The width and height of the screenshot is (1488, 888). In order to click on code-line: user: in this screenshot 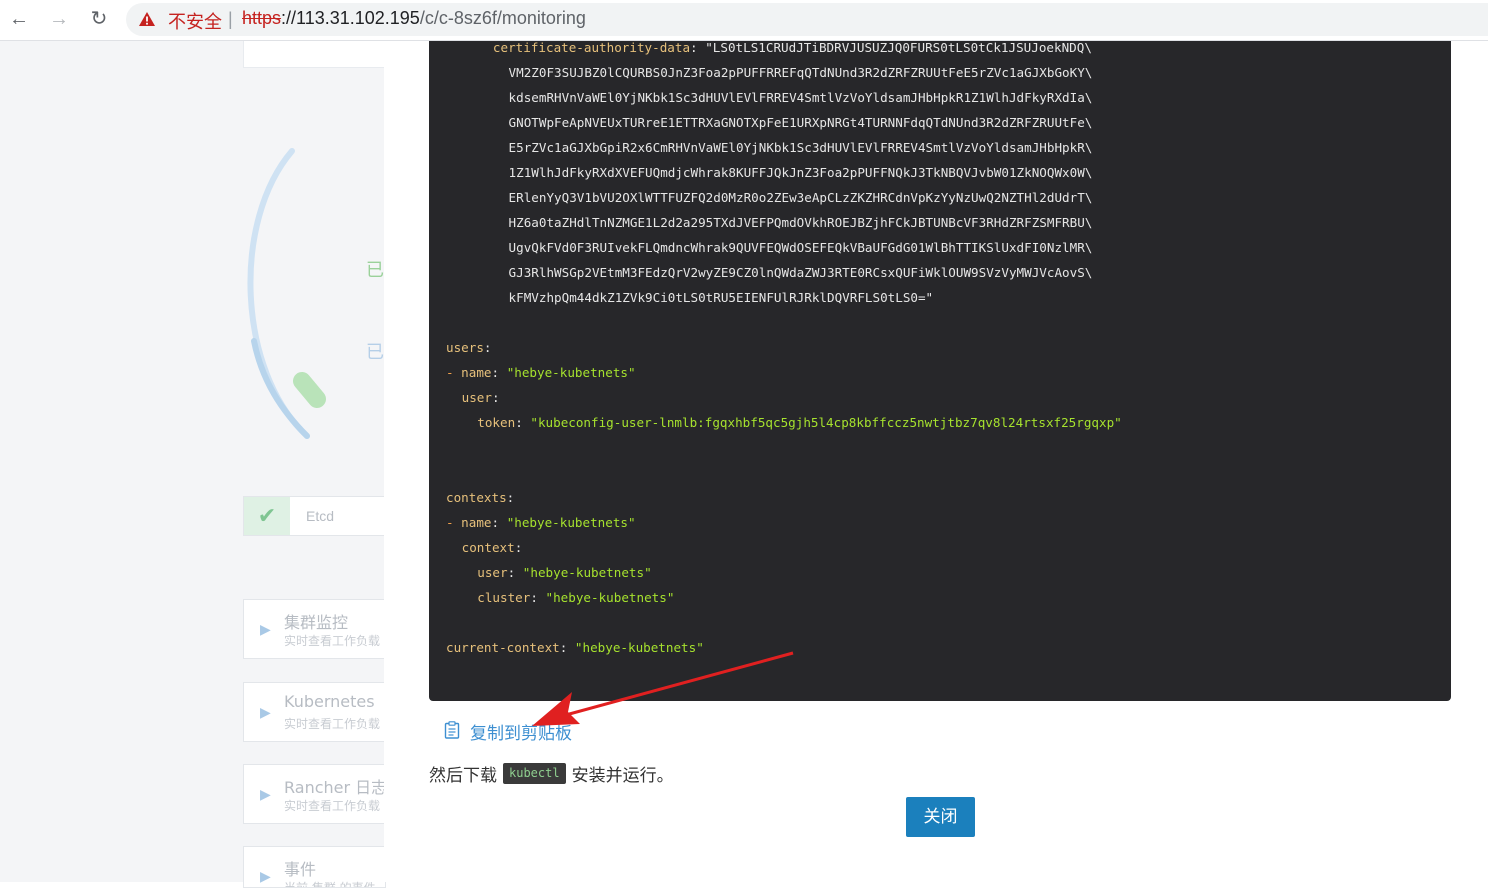, I will do `click(480, 397)`.